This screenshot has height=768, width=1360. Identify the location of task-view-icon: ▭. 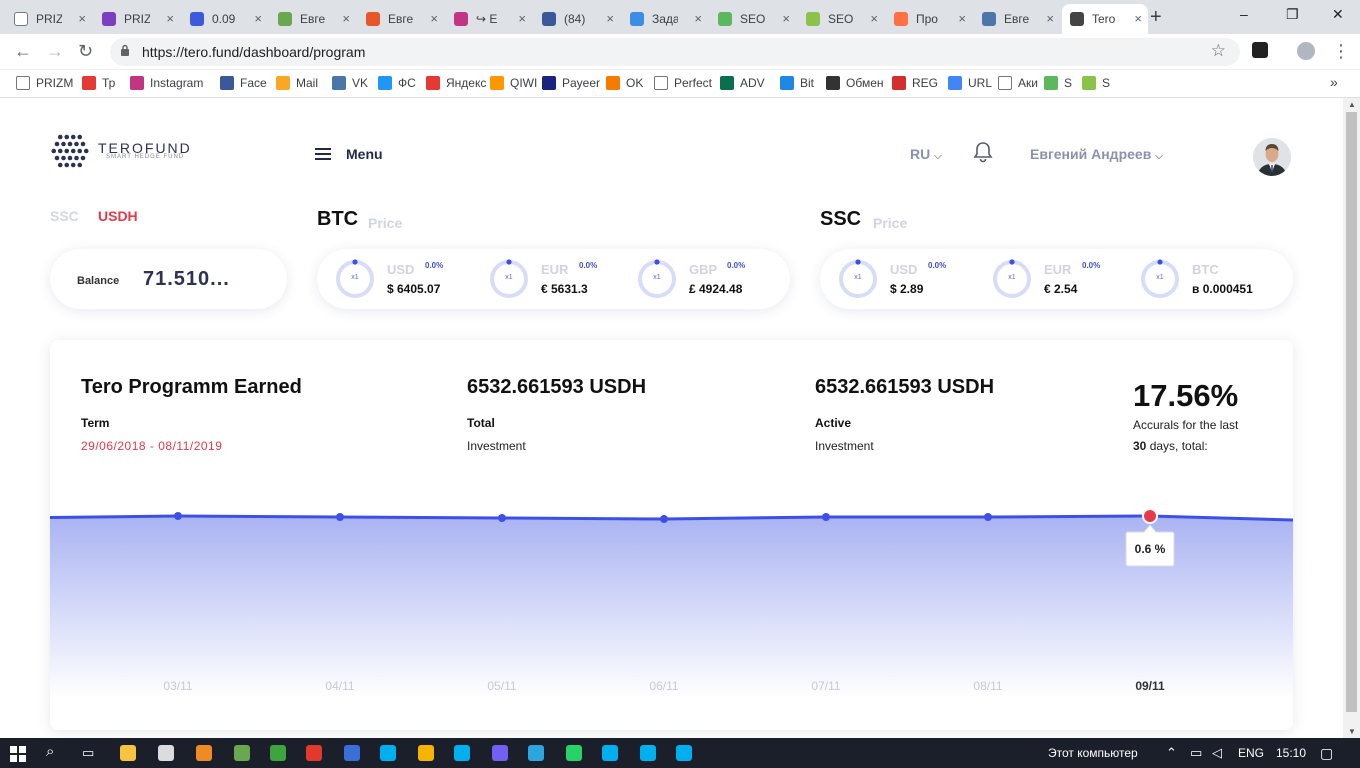
(88, 753).